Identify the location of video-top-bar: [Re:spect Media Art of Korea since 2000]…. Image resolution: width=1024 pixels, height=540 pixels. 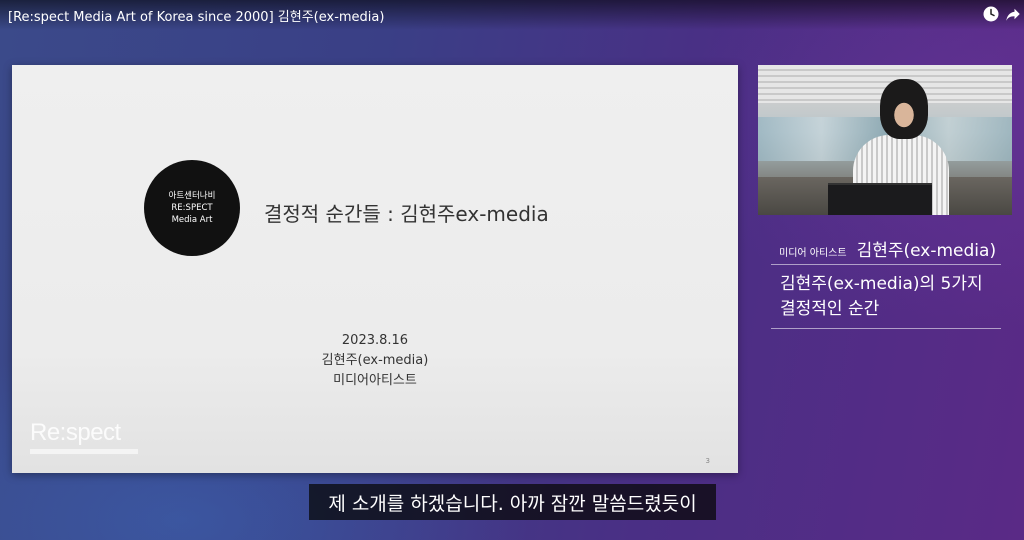
(512, 15).